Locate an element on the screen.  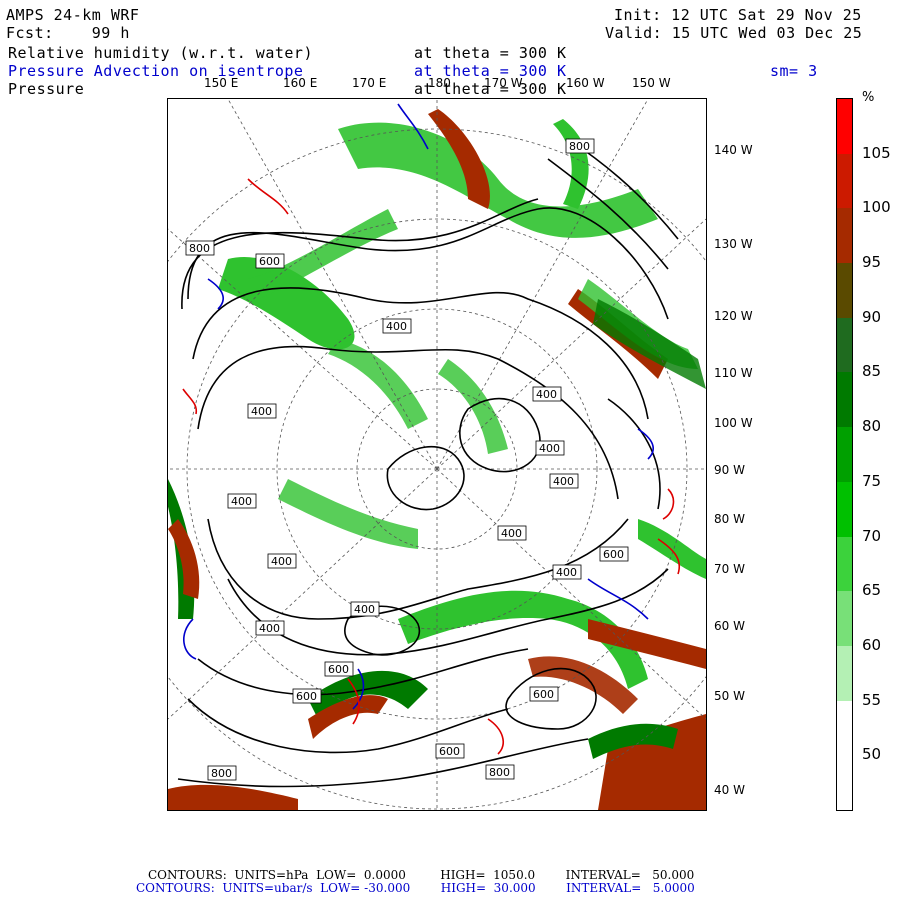
fcst-hours: 99 h is located at coordinates (110, 33).